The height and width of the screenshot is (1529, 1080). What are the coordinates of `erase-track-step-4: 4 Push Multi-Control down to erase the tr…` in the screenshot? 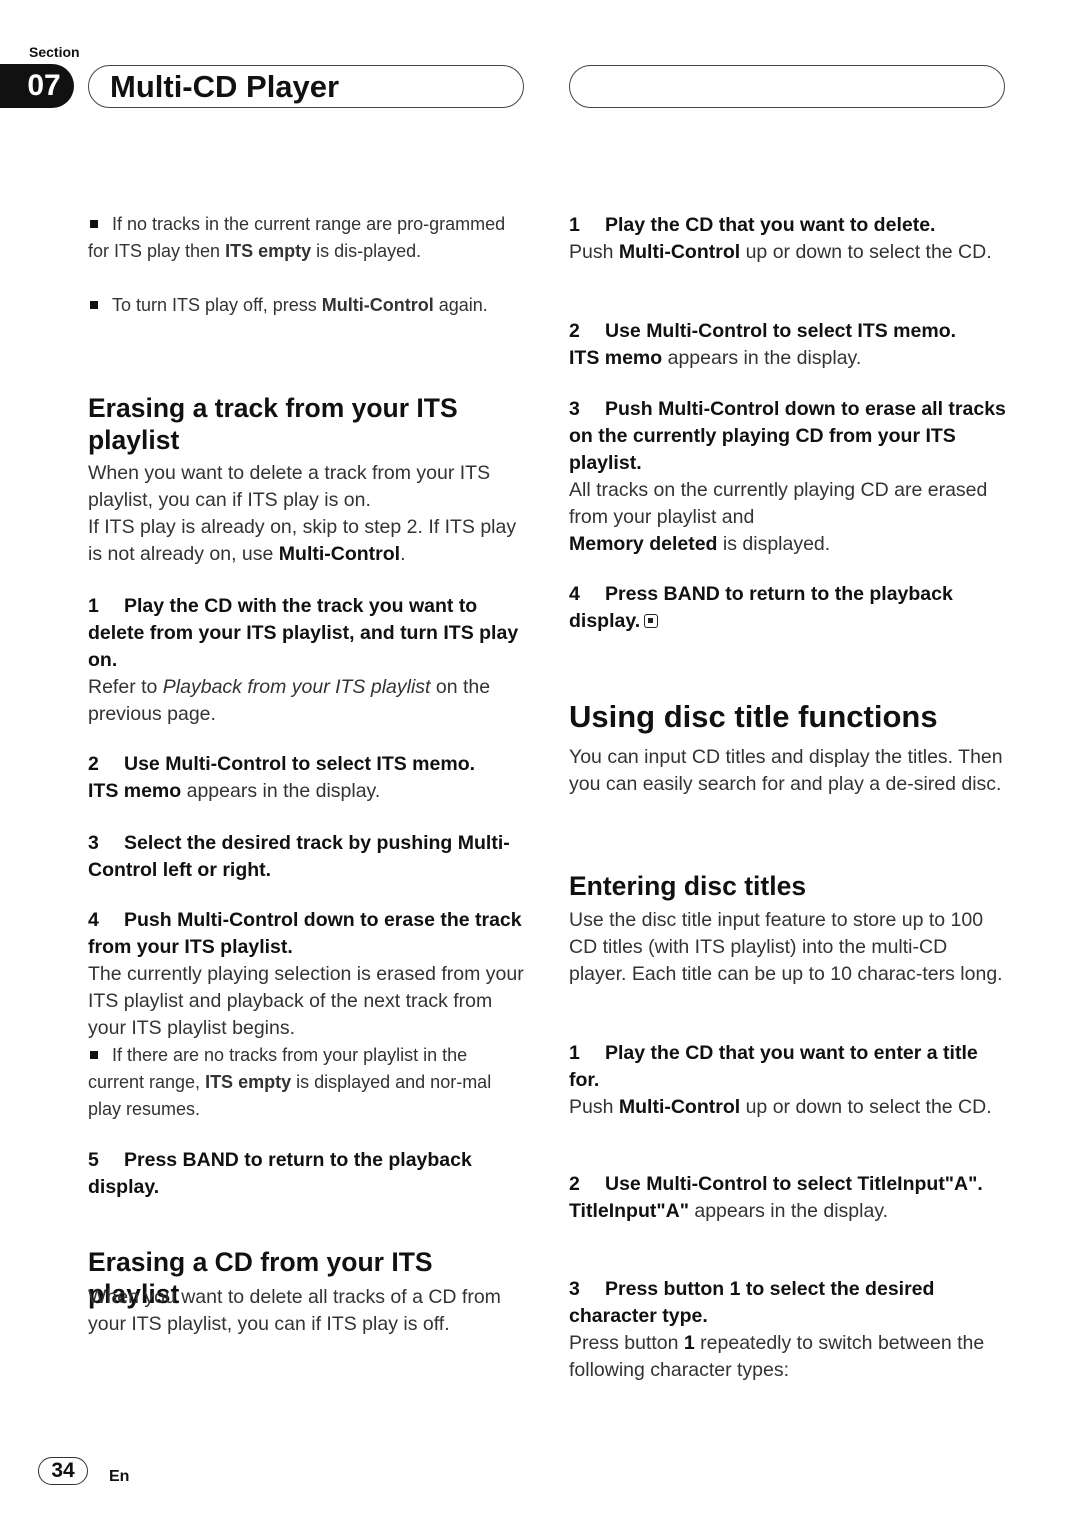 It's located at (306, 1014).